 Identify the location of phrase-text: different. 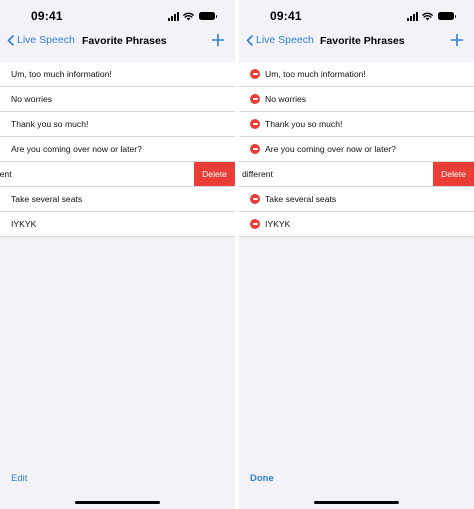
(257, 174).